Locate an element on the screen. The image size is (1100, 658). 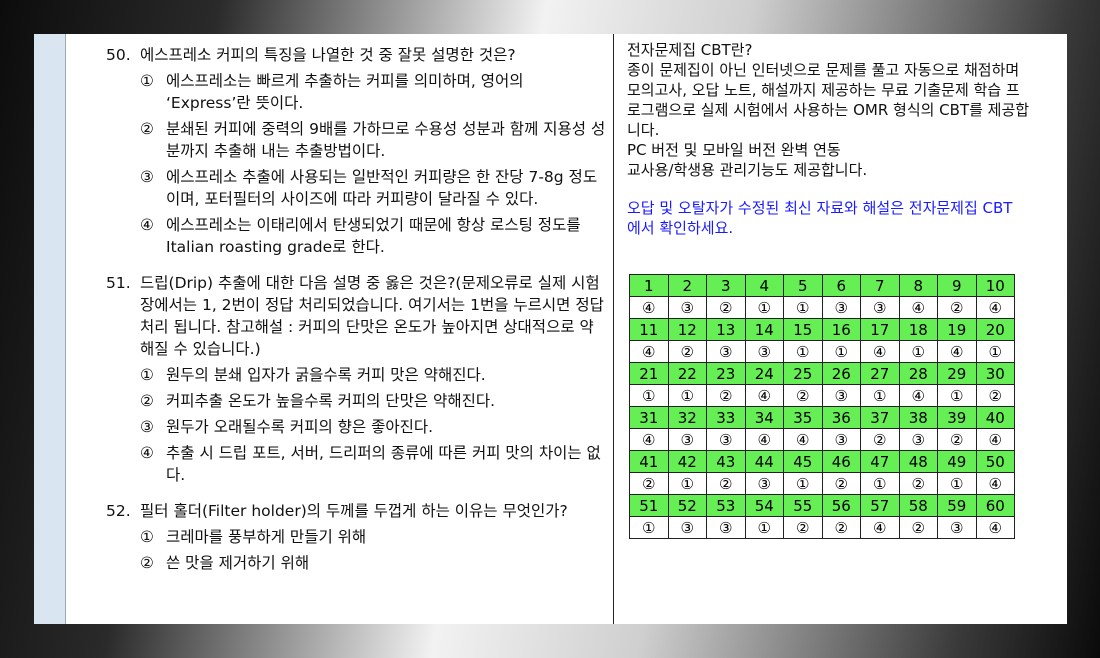
question-number-cell: 16 is located at coordinates (841, 329).